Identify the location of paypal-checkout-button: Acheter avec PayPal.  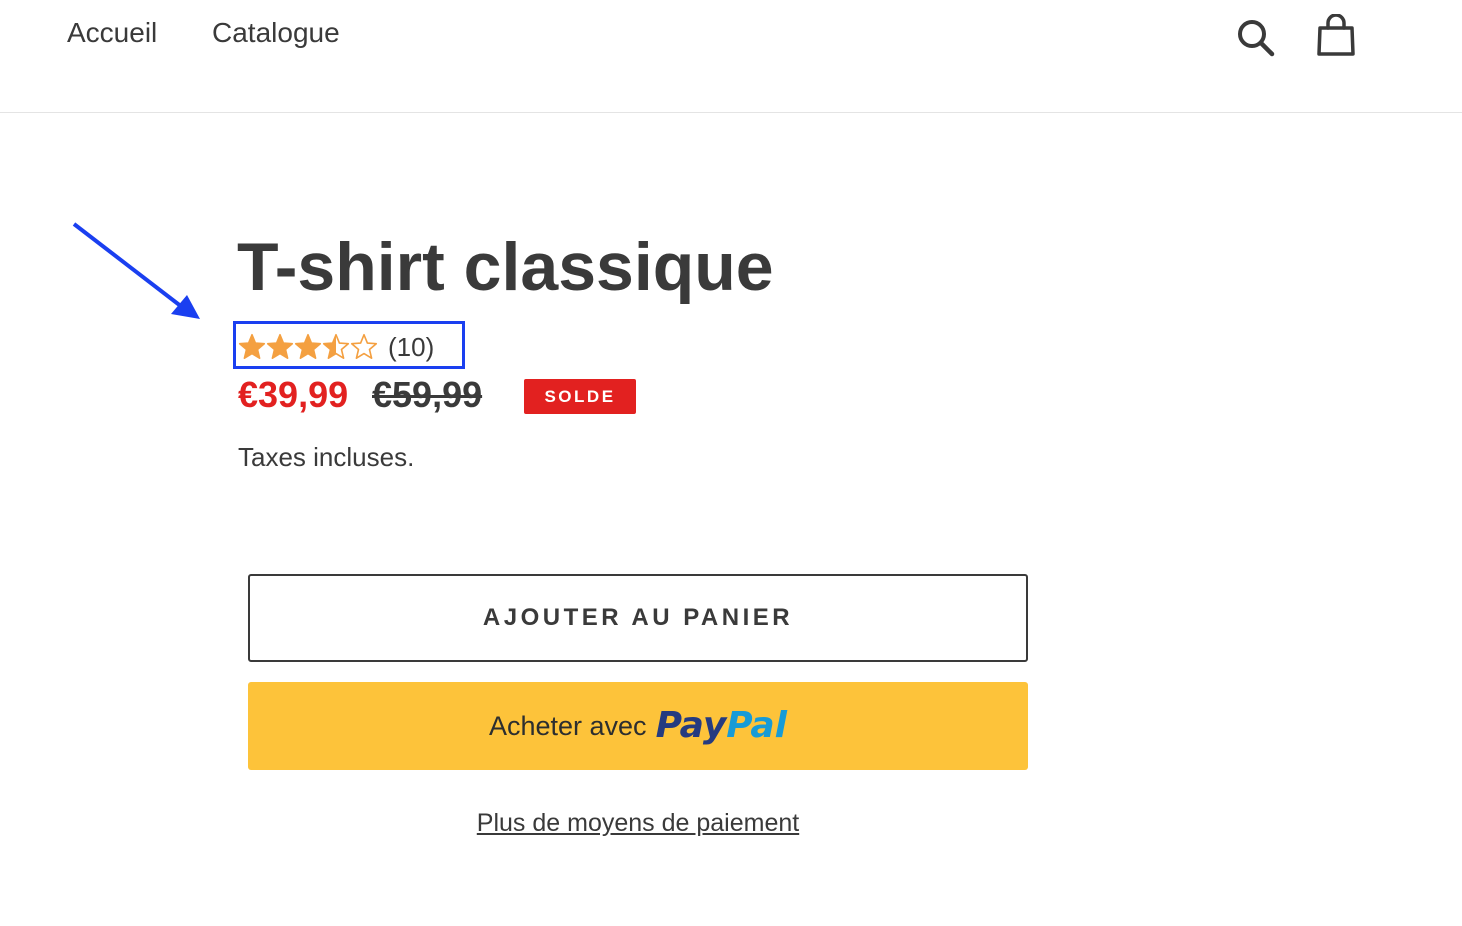
(638, 726).